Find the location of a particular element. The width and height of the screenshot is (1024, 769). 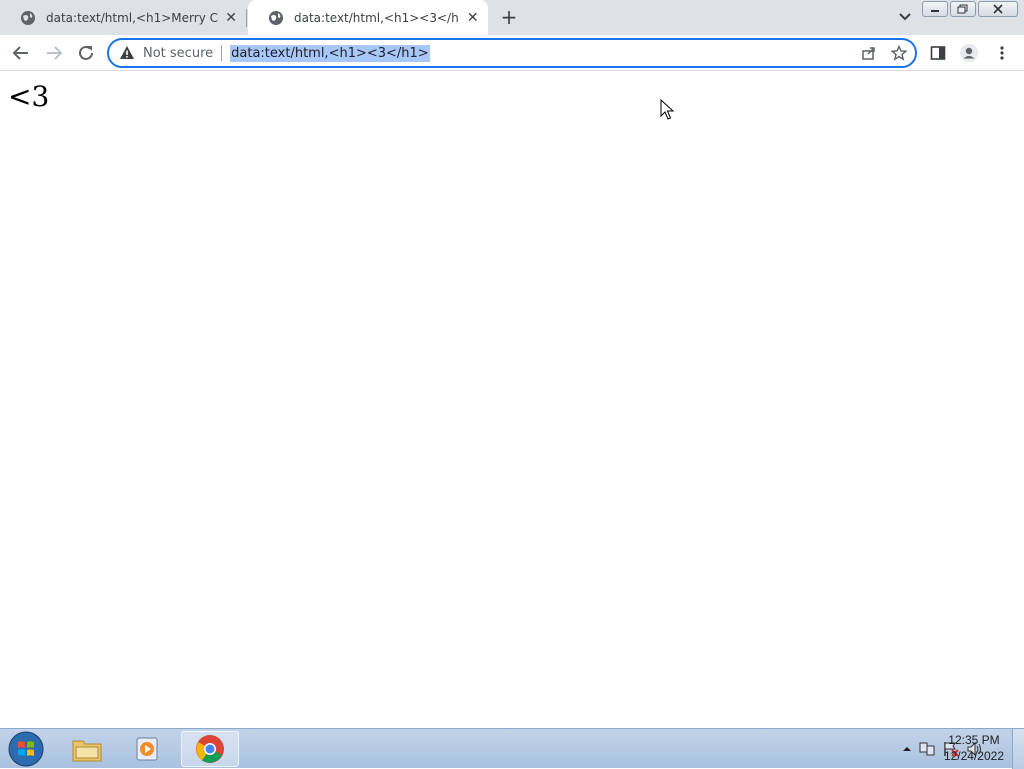

new-tab-button: + is located at coordinates (509, 17).